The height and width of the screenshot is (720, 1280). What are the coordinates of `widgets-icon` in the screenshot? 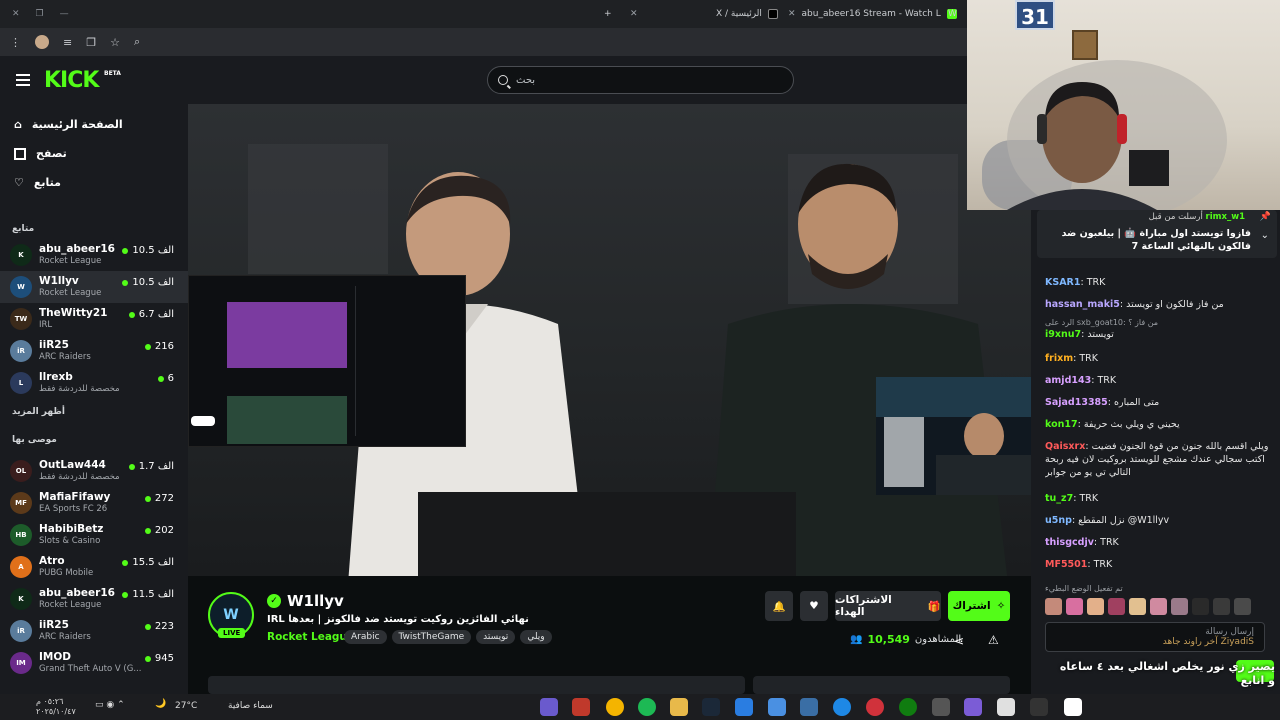 It's located at (1006, 707).